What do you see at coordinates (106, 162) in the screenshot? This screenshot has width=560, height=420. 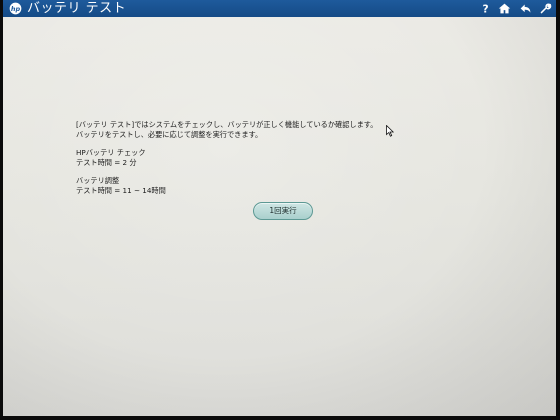 I see `hp-check-time: テスト時間 = 2 分` at bounding box center [106, 162].